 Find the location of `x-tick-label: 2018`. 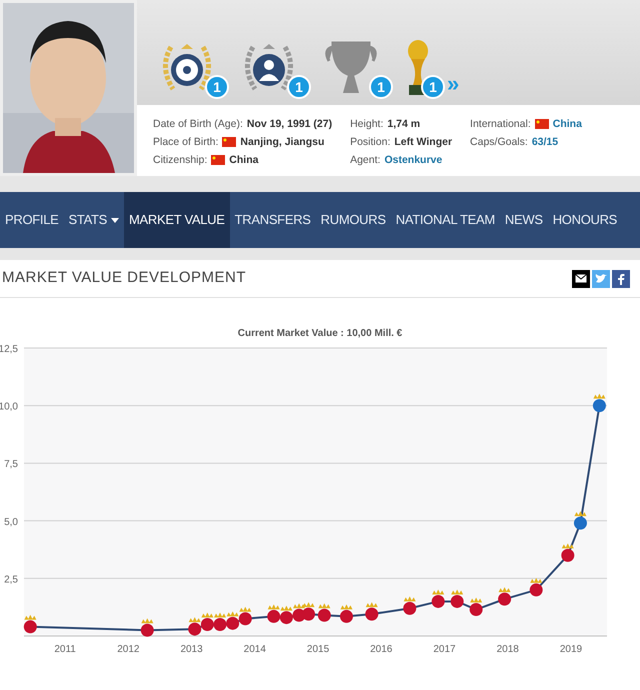

x-tick-label: 2018 is located at coordinates (507, 649).